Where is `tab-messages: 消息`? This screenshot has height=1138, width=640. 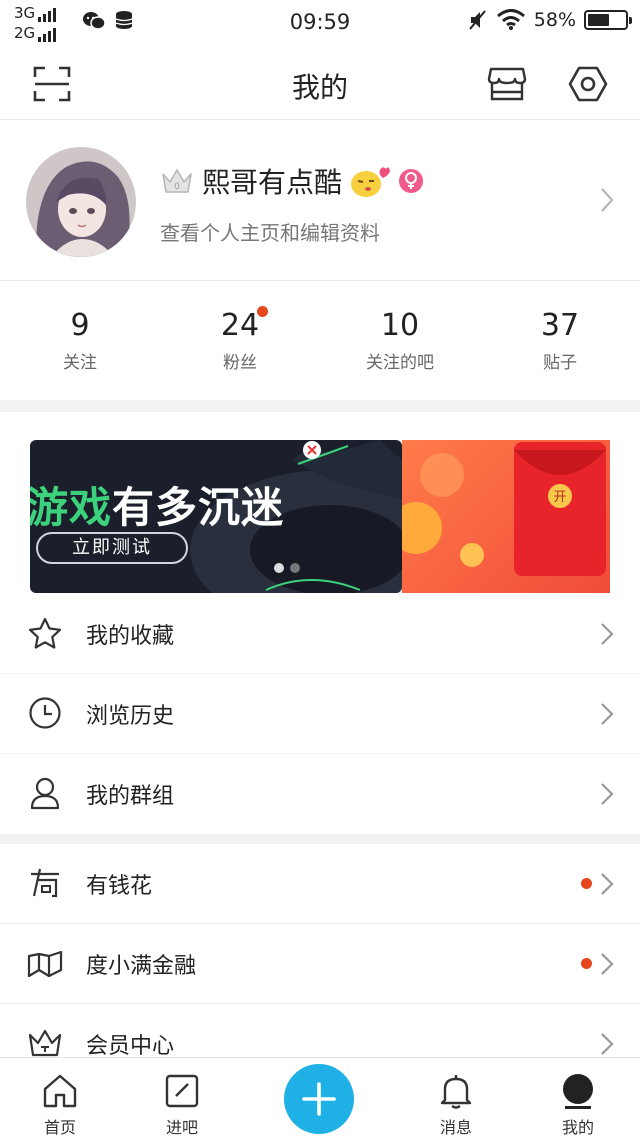 tab-messages: 消息 is located at coordinates (456, 1105).